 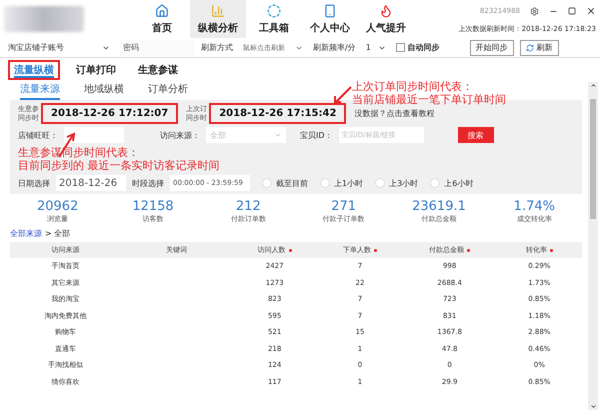 I want to click on breadcrumb-current: > 全部, so click(x=57, y=233).